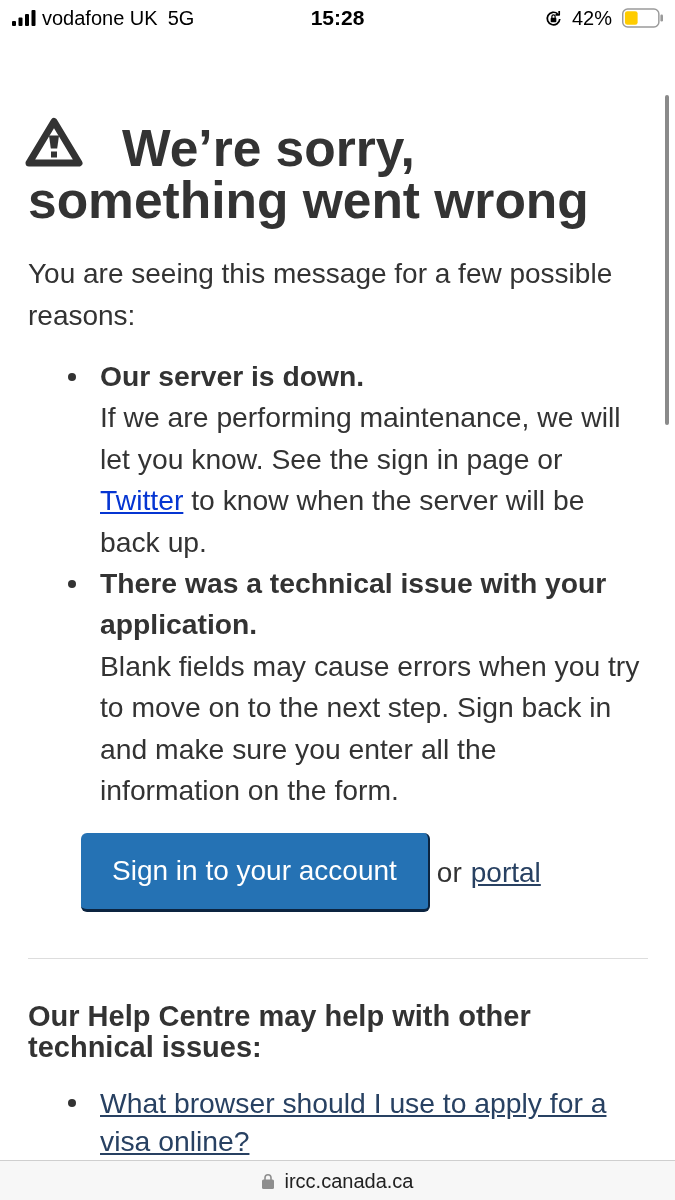  What do you see at coordinates (553, 18) in the screenshot?
I see `rotation-lock-icon` at bounding box center [553, 18].